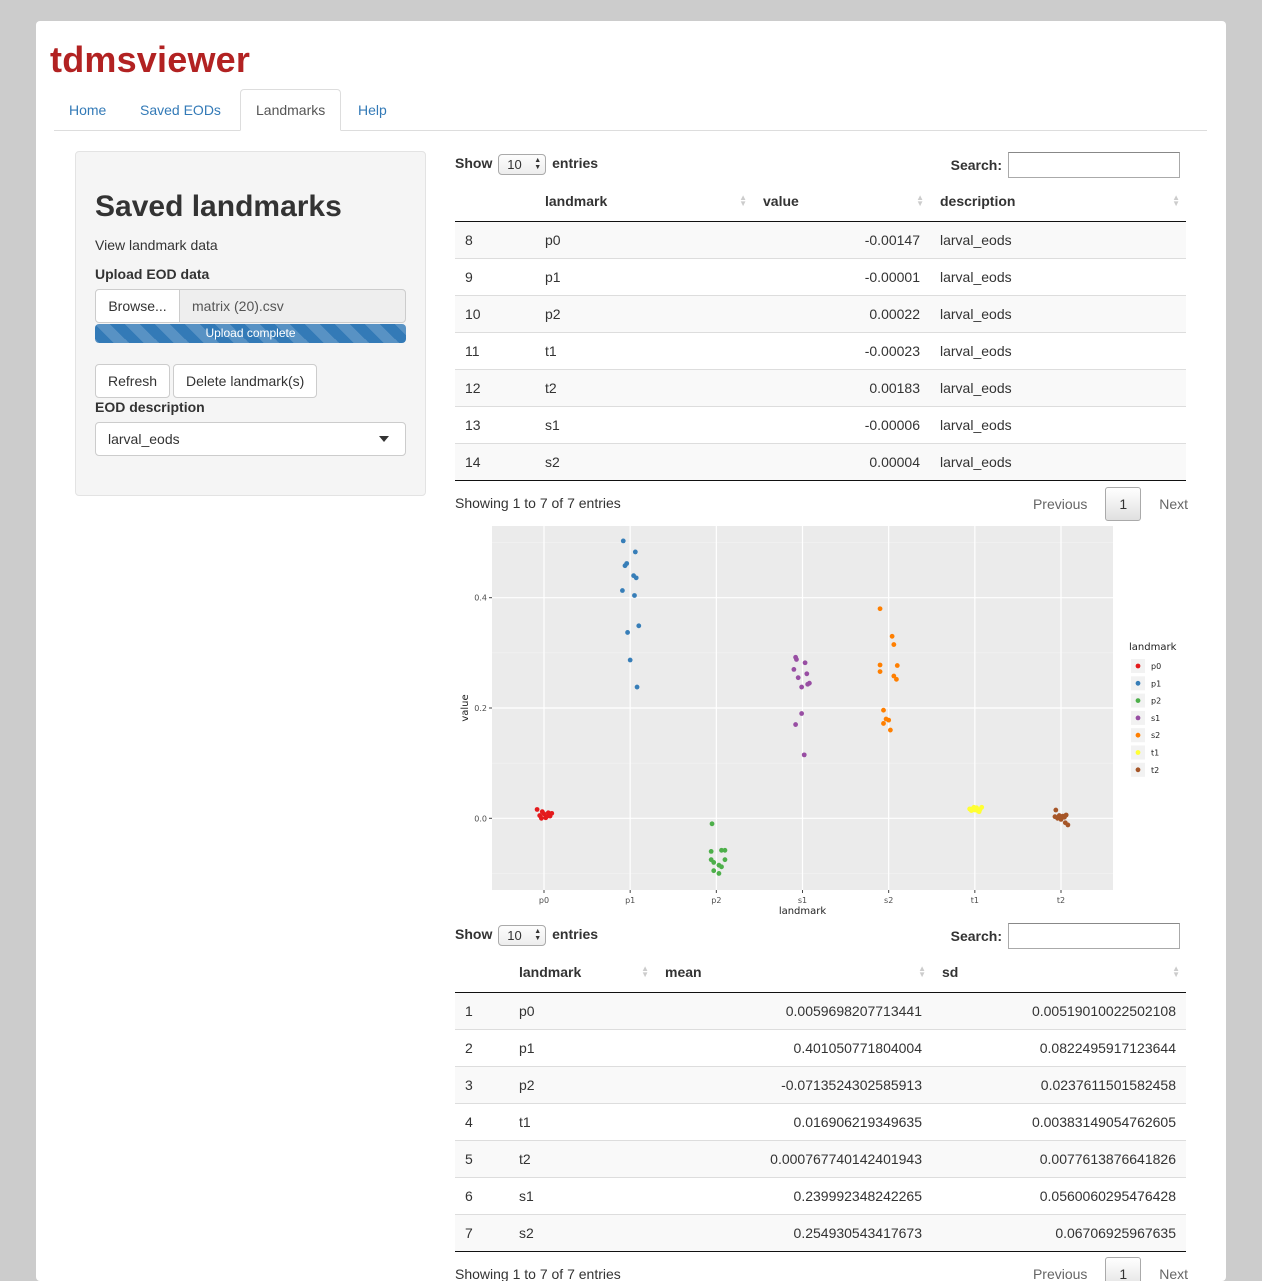 This screenshot has height=1281, width=1262. I want to click on col-header-mean: mean ▲ ▼, so click(793, 972).